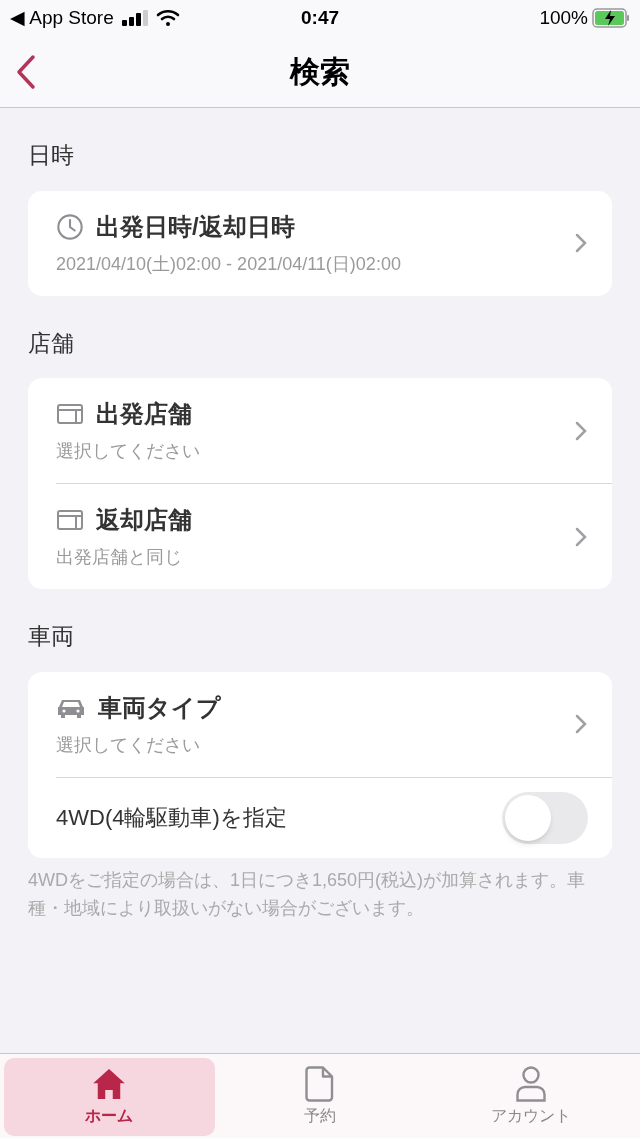 This screenshot has height=1138, width=640. I want to click on row-subtitle: 出発店舗と同じ, so click(119, 557).